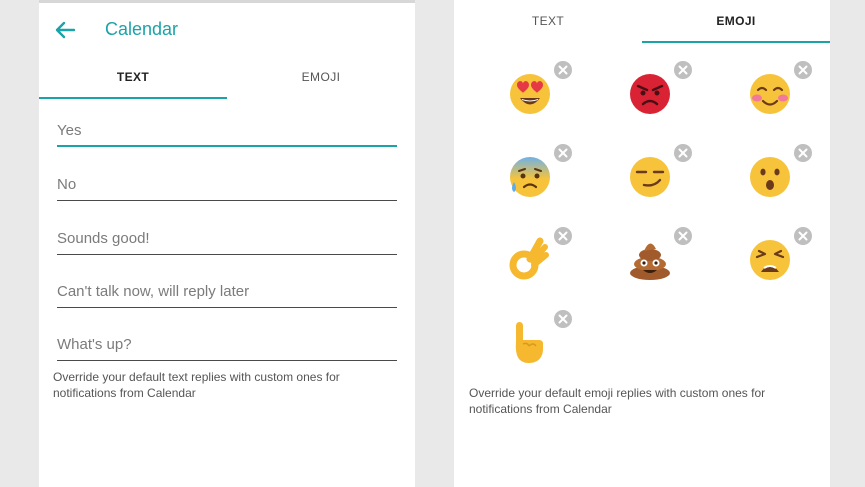 This screenshot has width=865, height=487. I want to click on reply-field-5: What's up?, so click(227, 346).